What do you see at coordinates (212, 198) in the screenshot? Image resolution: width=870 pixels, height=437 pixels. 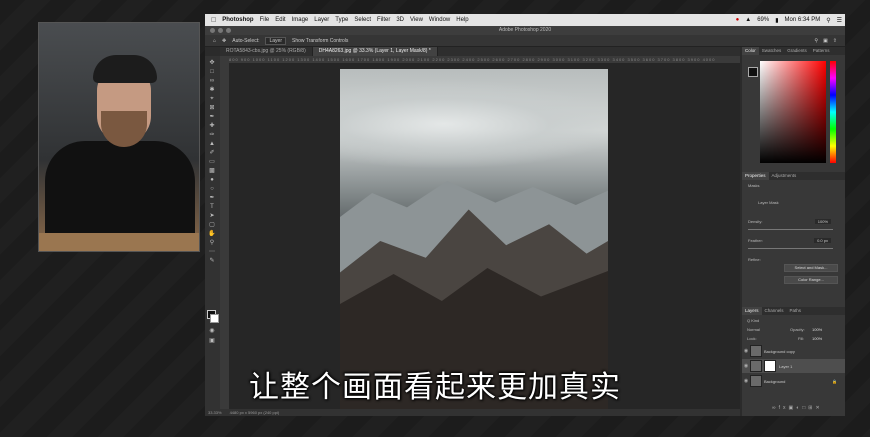 I see `pen-tool-icon: ✒` at bounding box center [212, 198].